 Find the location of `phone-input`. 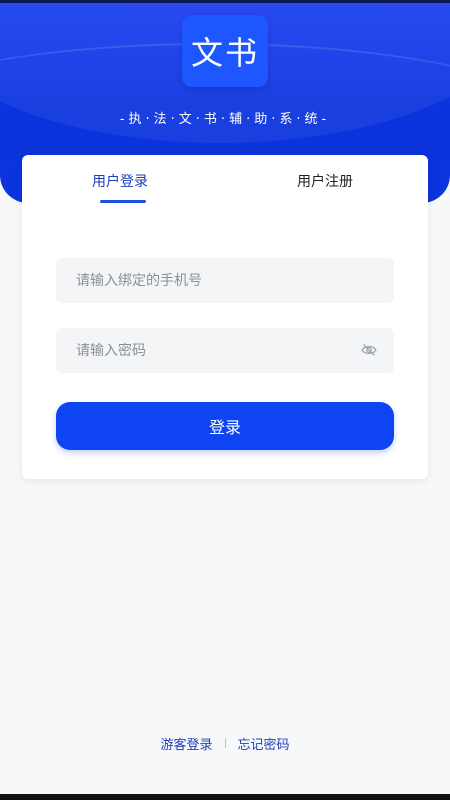

phone-input is located at coordinates (201, 280).